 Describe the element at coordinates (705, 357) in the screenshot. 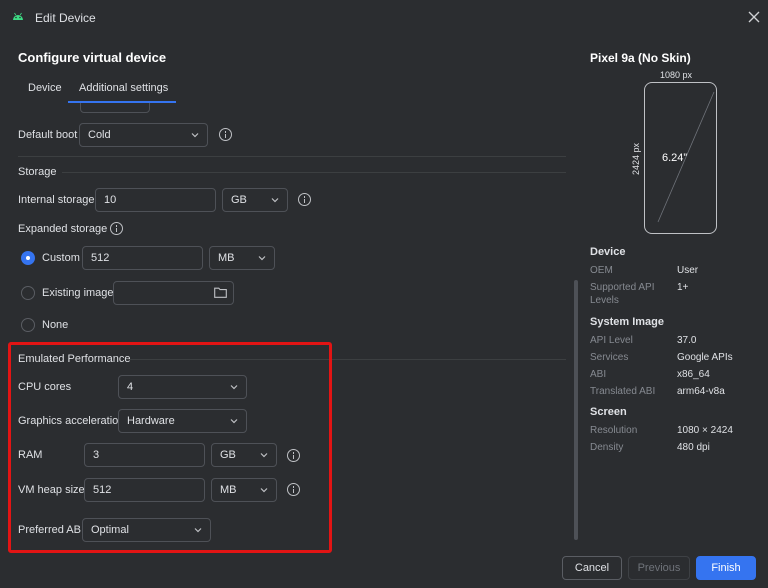

I see `services-value: Google APIs` at that location.